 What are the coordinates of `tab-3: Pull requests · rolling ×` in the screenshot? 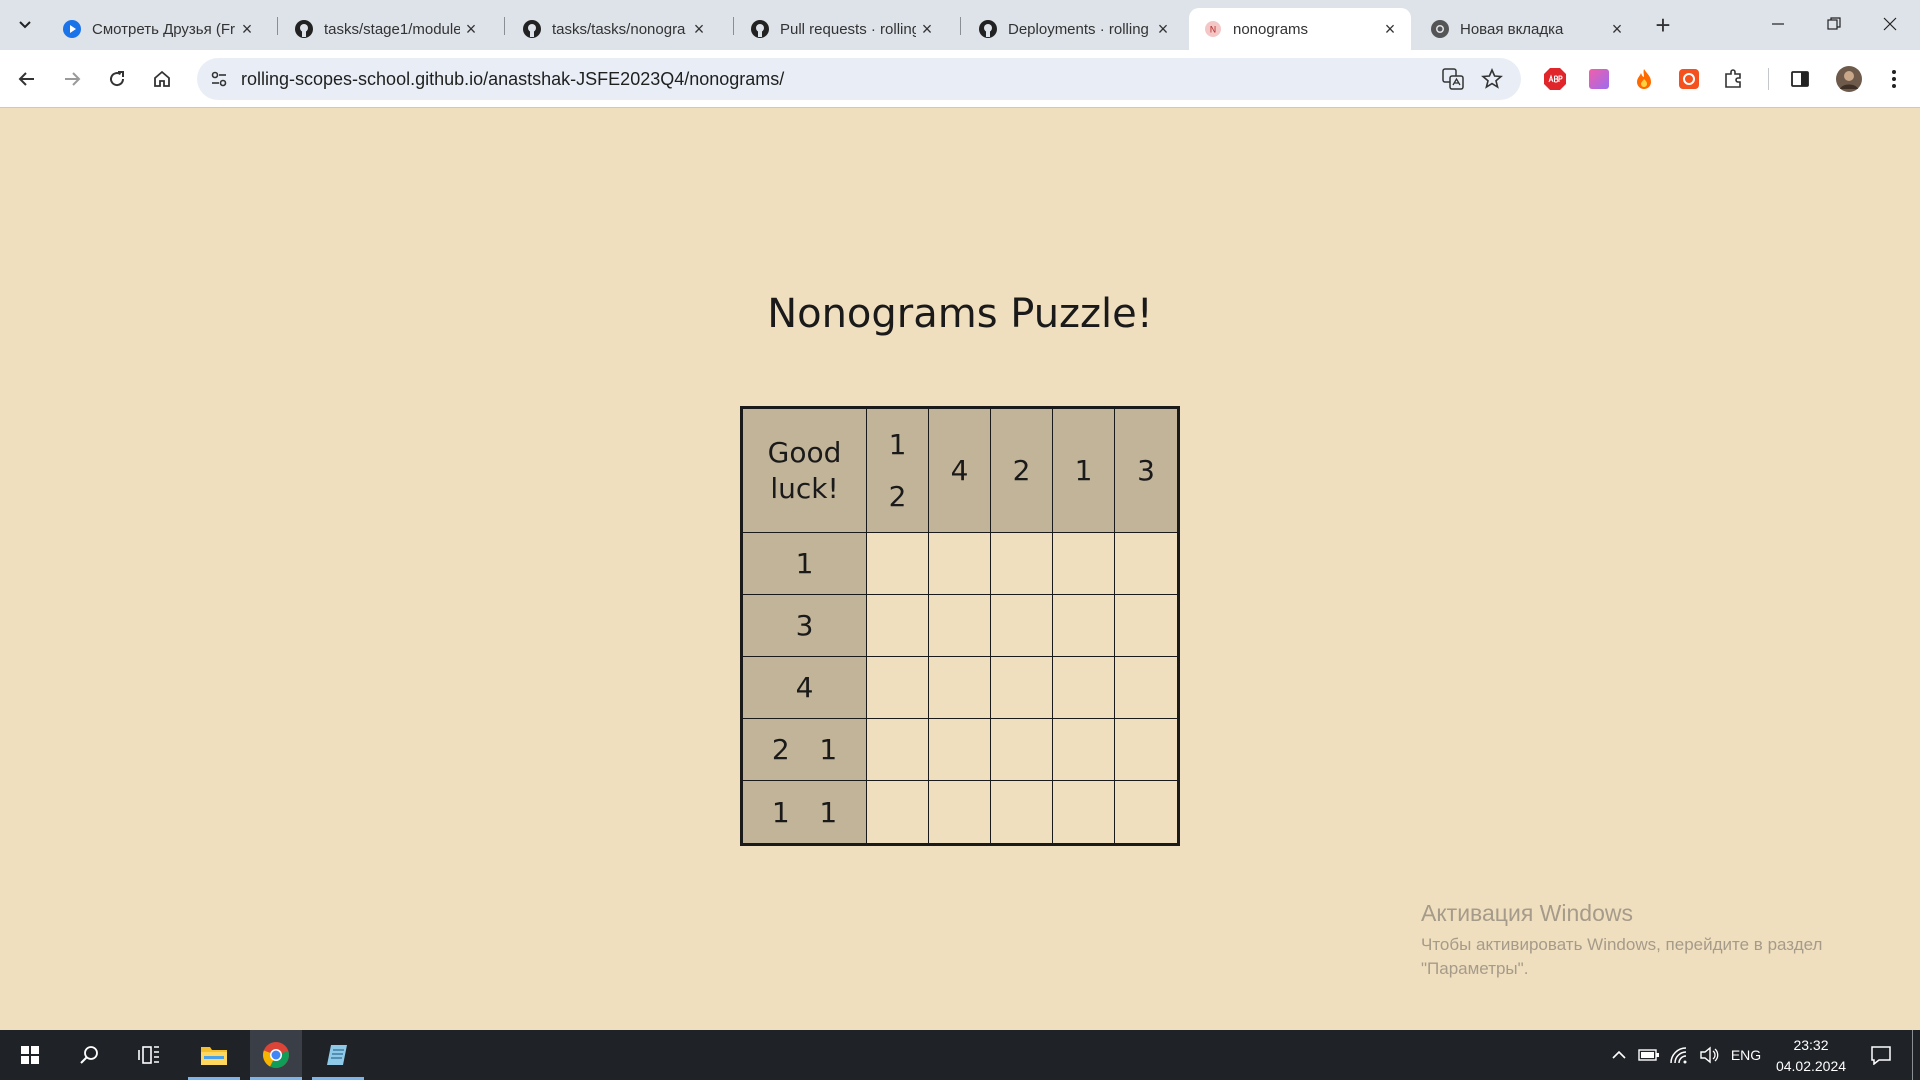 It's located at (842, 29).